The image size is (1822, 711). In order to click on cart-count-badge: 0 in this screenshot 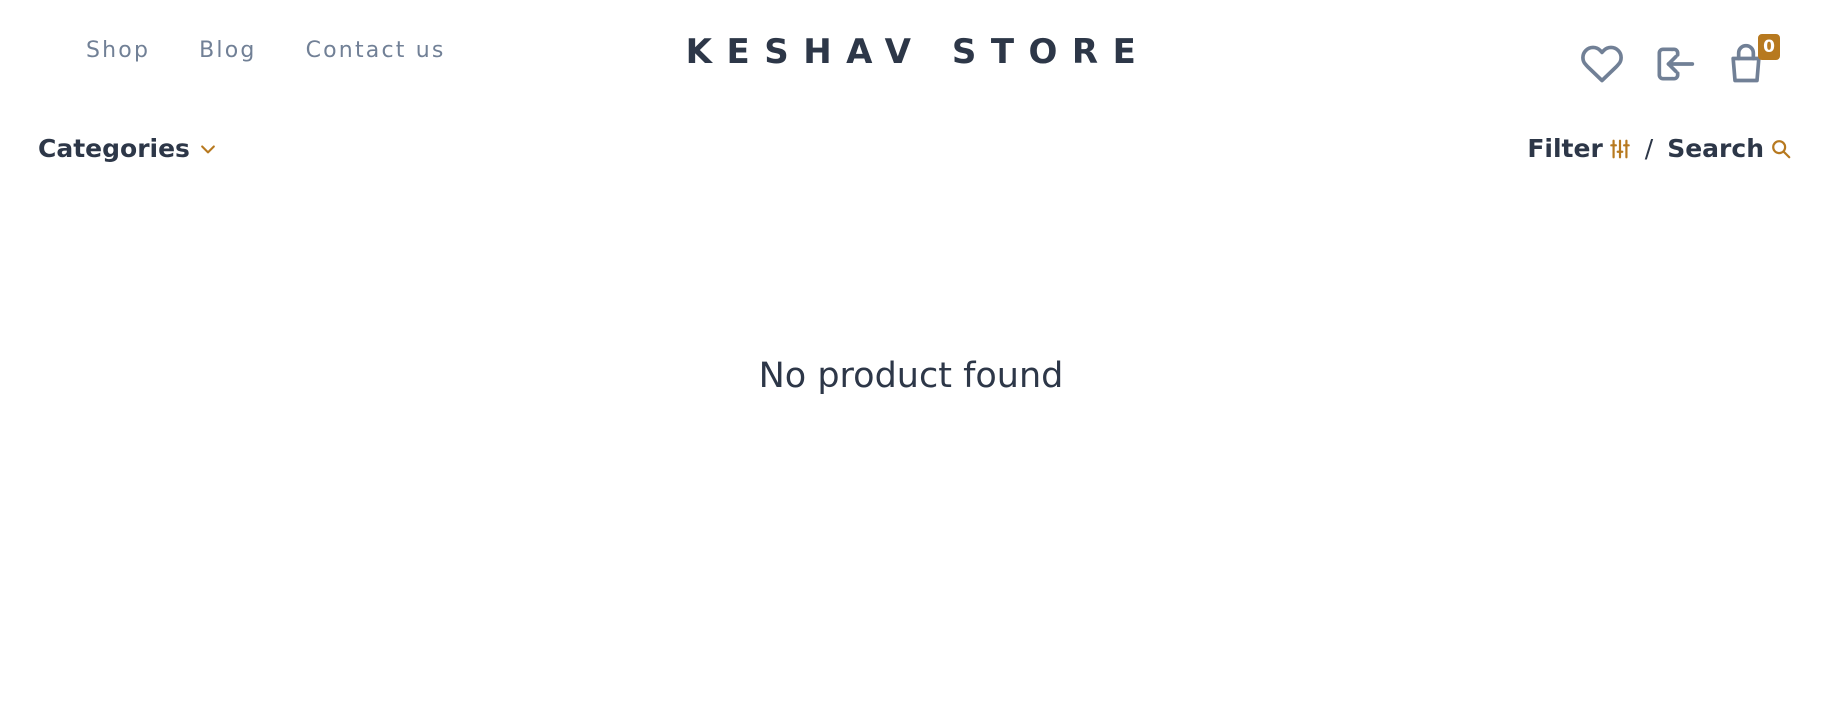, I will do `click(1769, 47)`.